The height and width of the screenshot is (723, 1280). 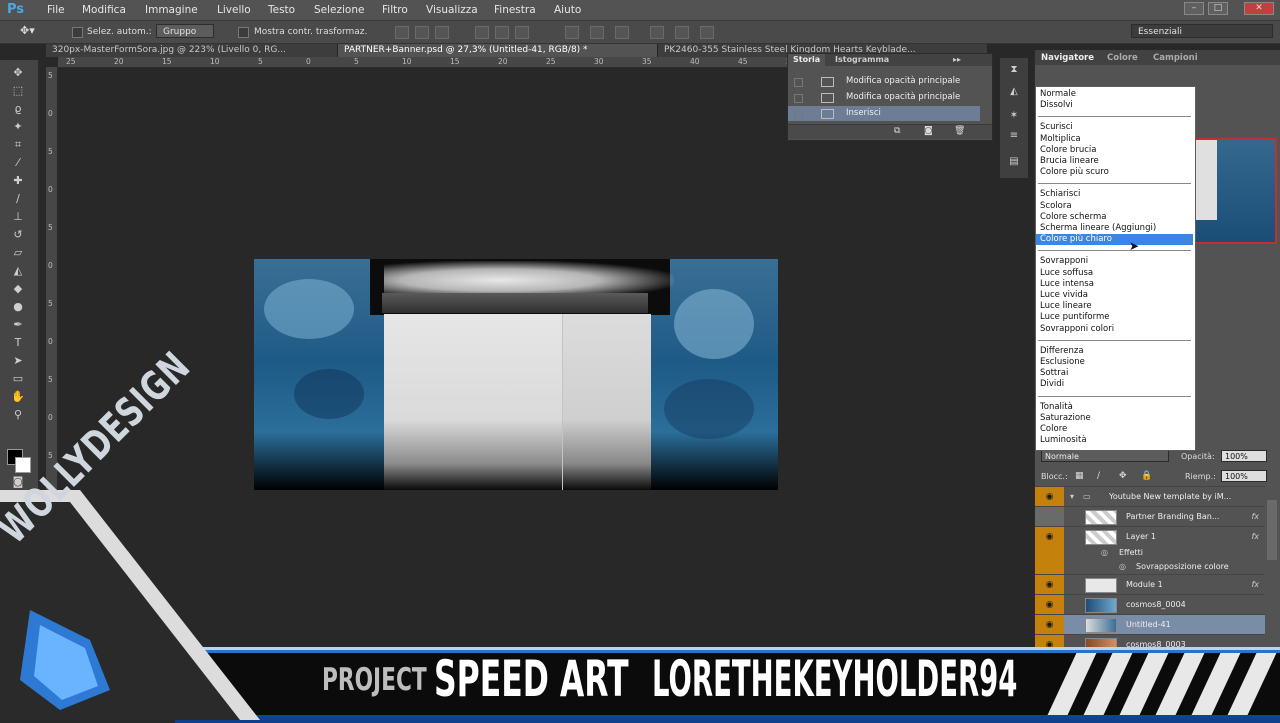 What do you see at coordinates (1105, 456) in the screenshot?
I see `blend-mode-select: Normale` at bounding box center [1105, 456].